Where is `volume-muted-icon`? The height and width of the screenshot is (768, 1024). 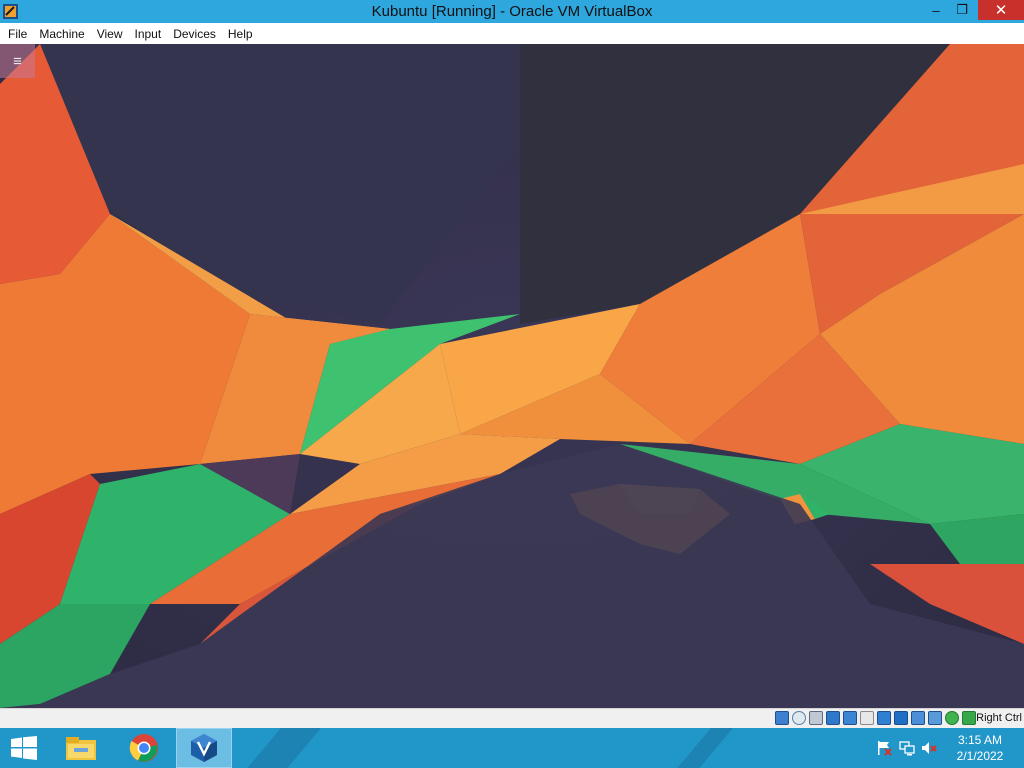 volume-muted-icon is located at coordinates (929, 748).